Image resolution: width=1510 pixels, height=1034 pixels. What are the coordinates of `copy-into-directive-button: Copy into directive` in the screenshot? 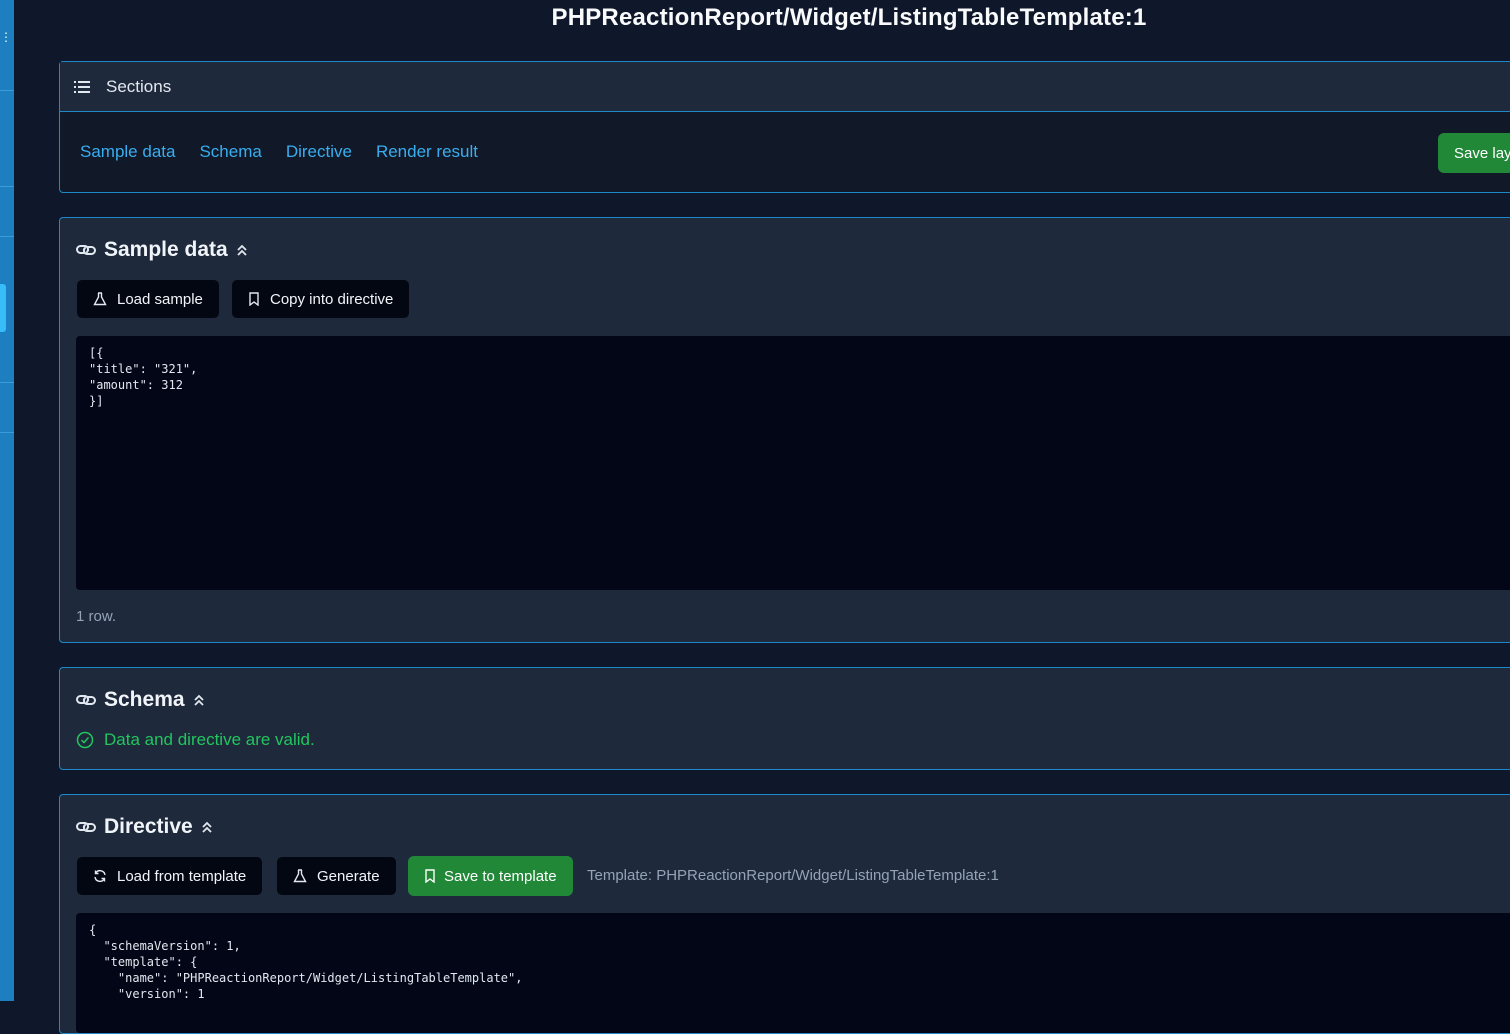 It's located at (321, 299).